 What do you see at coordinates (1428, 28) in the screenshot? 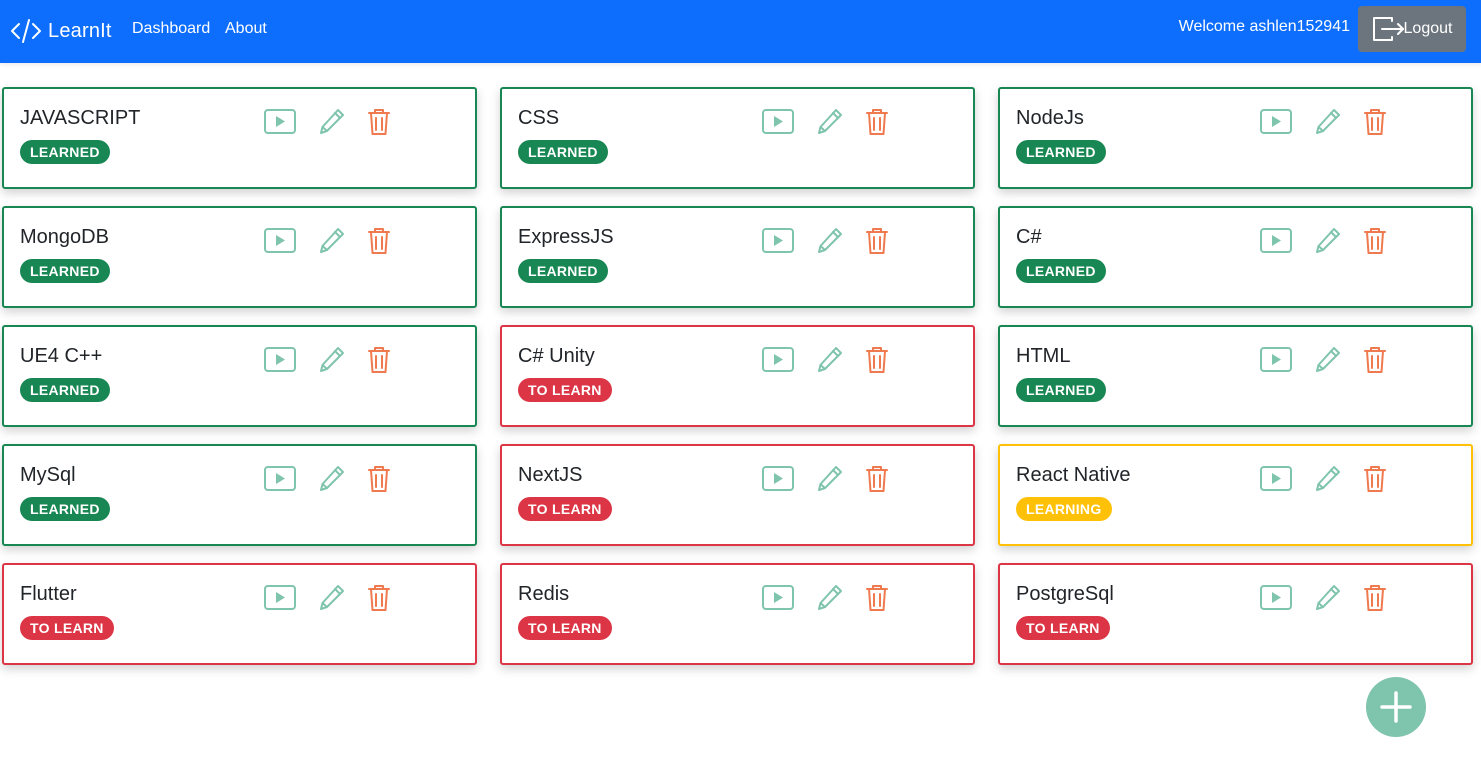
I see `logout-label: Logout` at bounding box center [1428, 28].